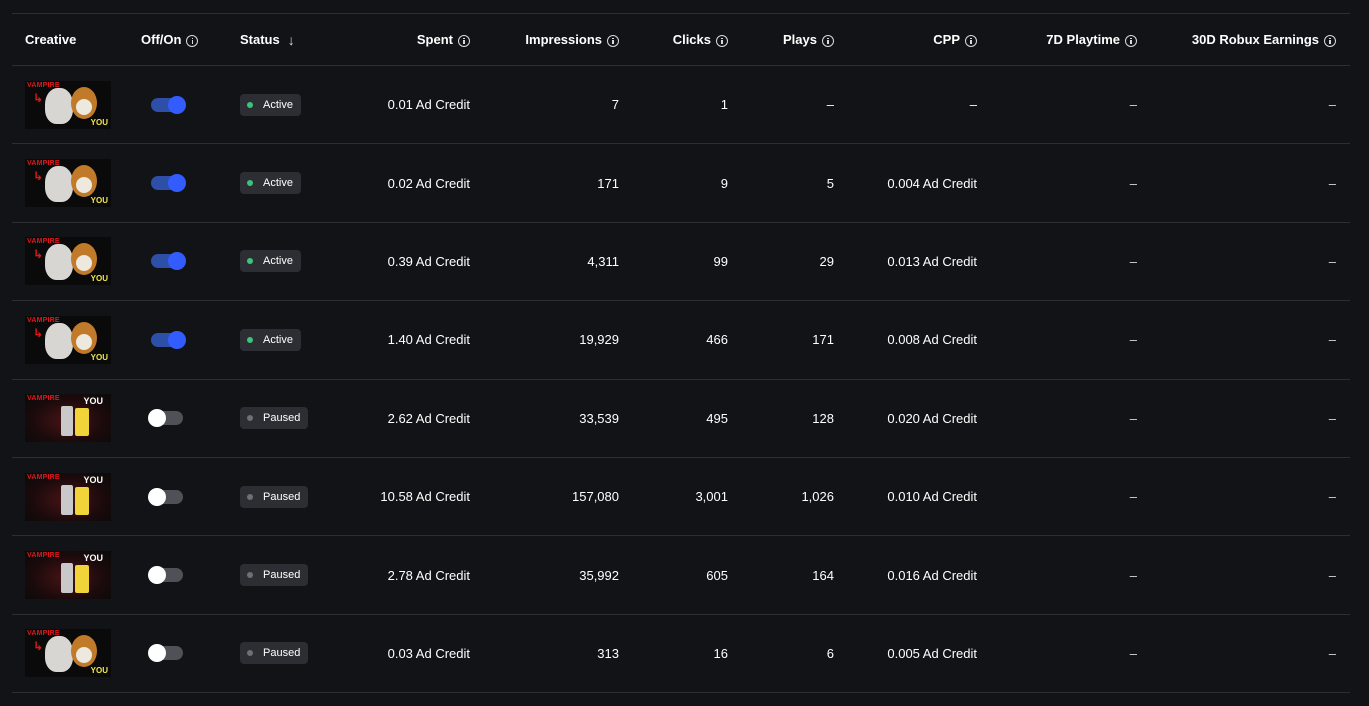 The width and height of the screenshot is (1369, 706). Describe the element at coordinates (38, 254) in the screenshot. I see `thumbnail-arrow-icon: ↳` at that location.